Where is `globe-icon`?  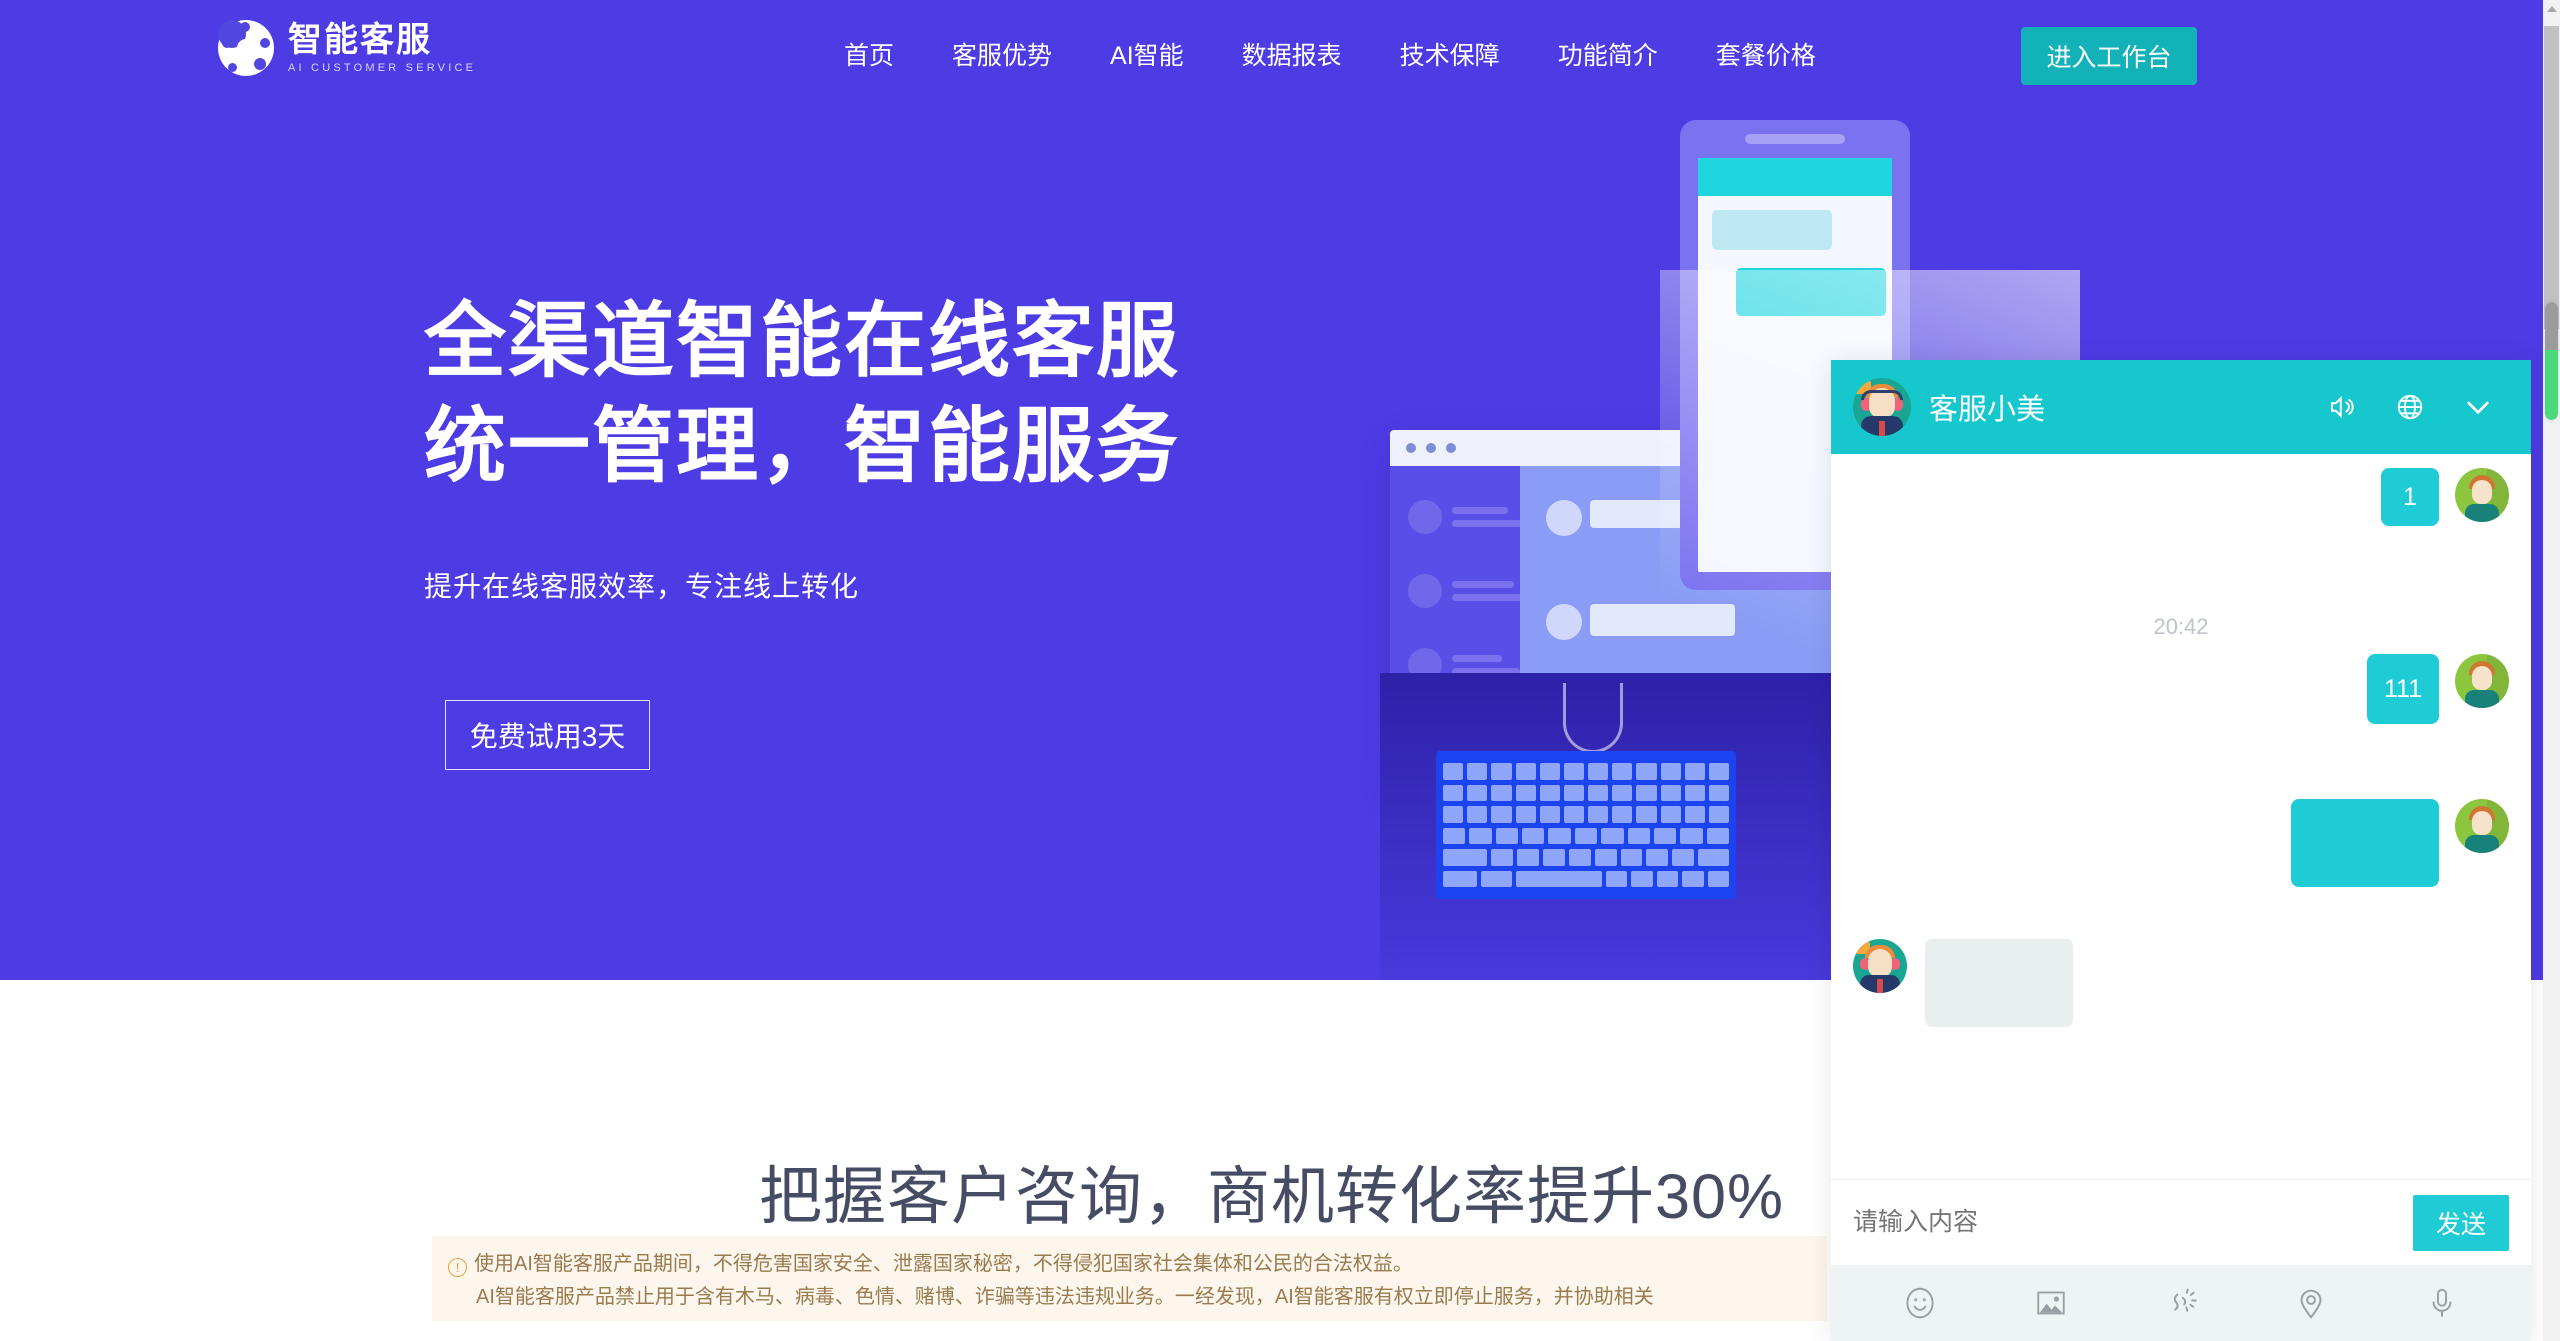 globe-icon is located at coordinates (2410, 407).